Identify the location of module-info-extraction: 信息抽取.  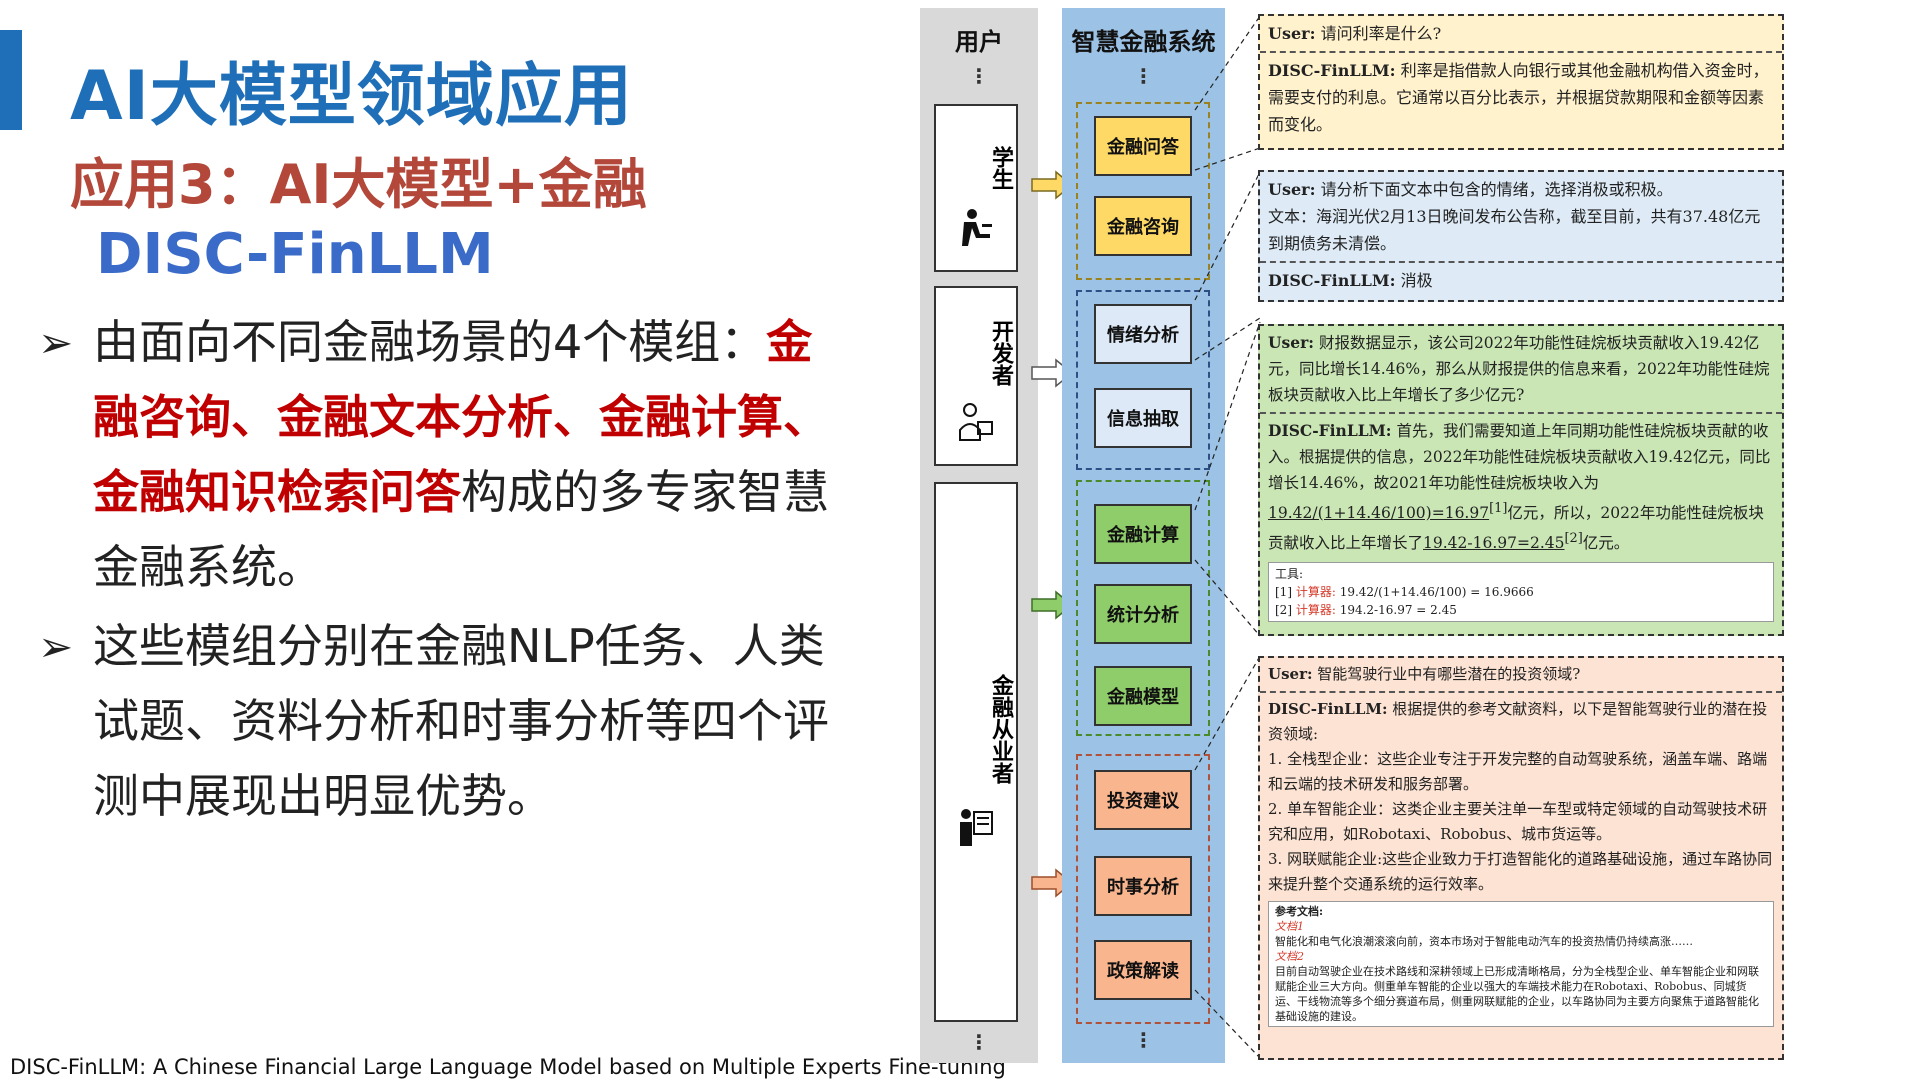
(1143, 418).